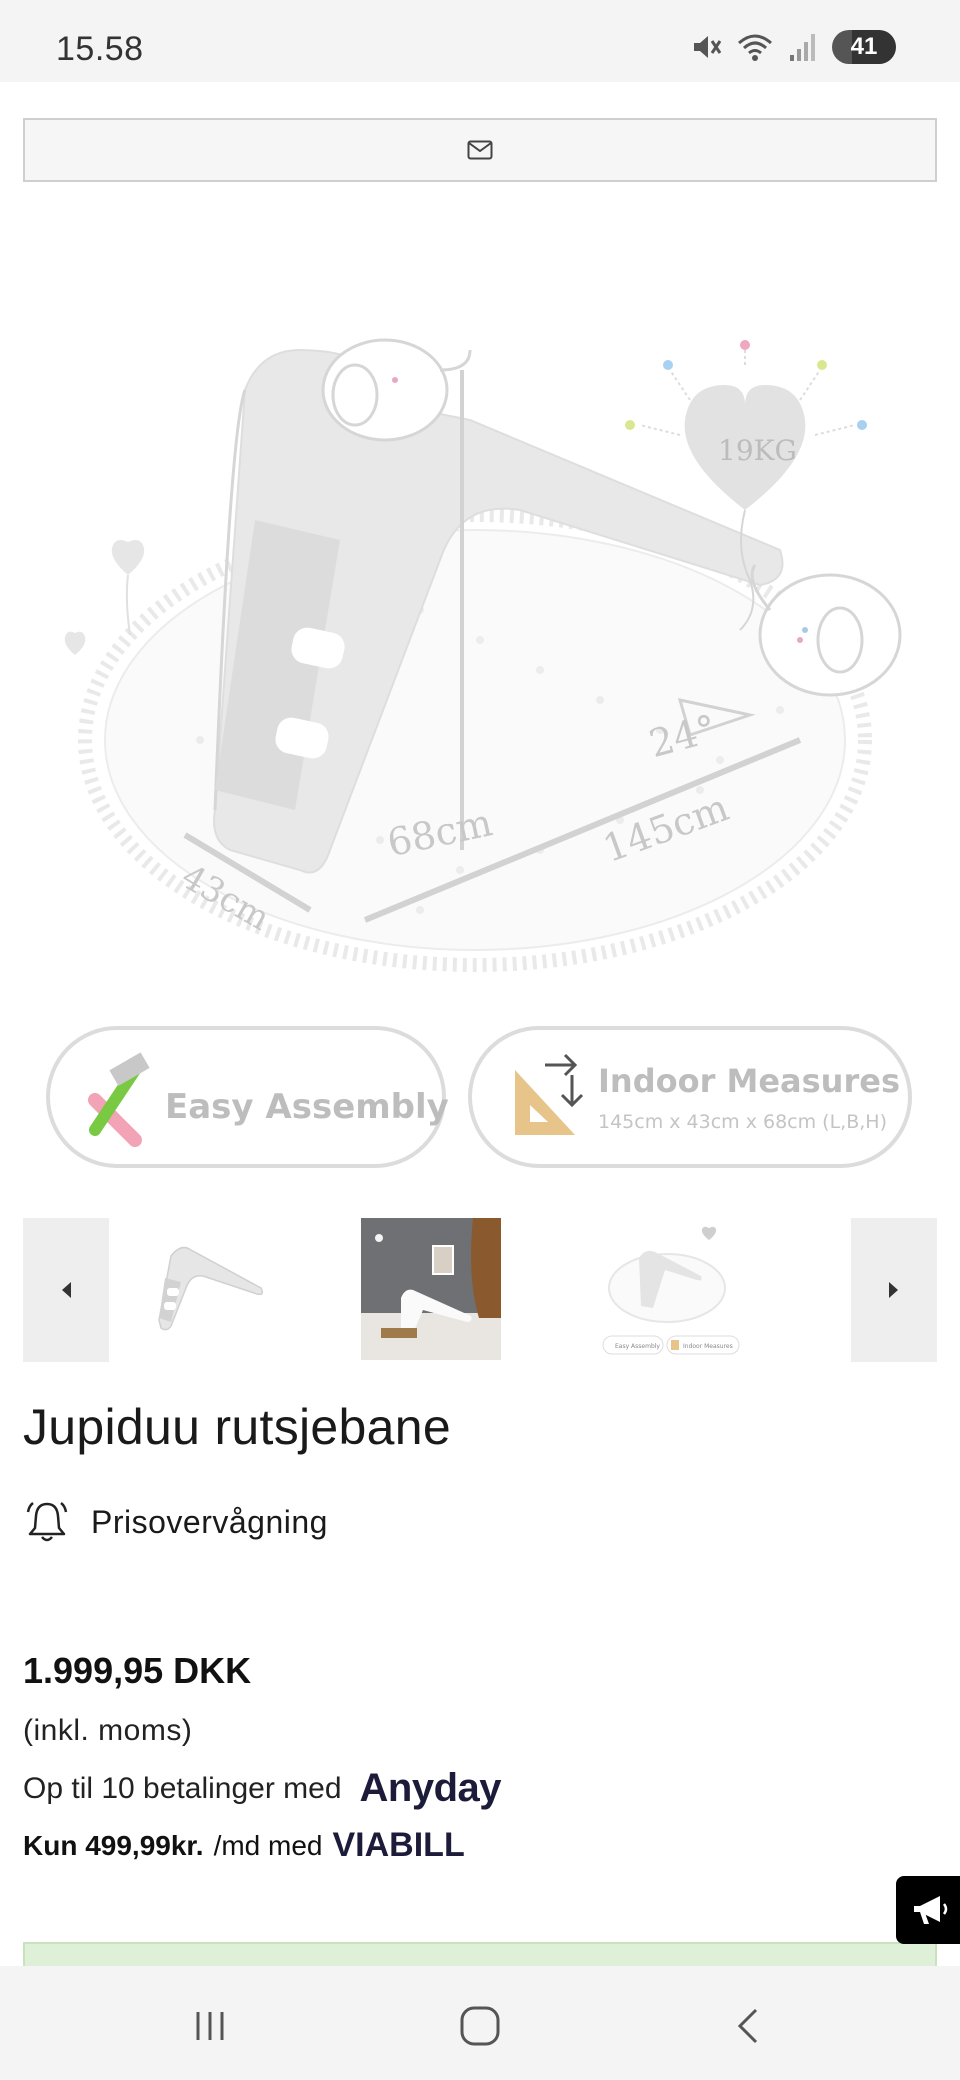 The height and width of the screenshot is (2080, 960). I want to click on viabill-financing: Kun 499,99kr. /md med VIABILL, so click(244, 1845).